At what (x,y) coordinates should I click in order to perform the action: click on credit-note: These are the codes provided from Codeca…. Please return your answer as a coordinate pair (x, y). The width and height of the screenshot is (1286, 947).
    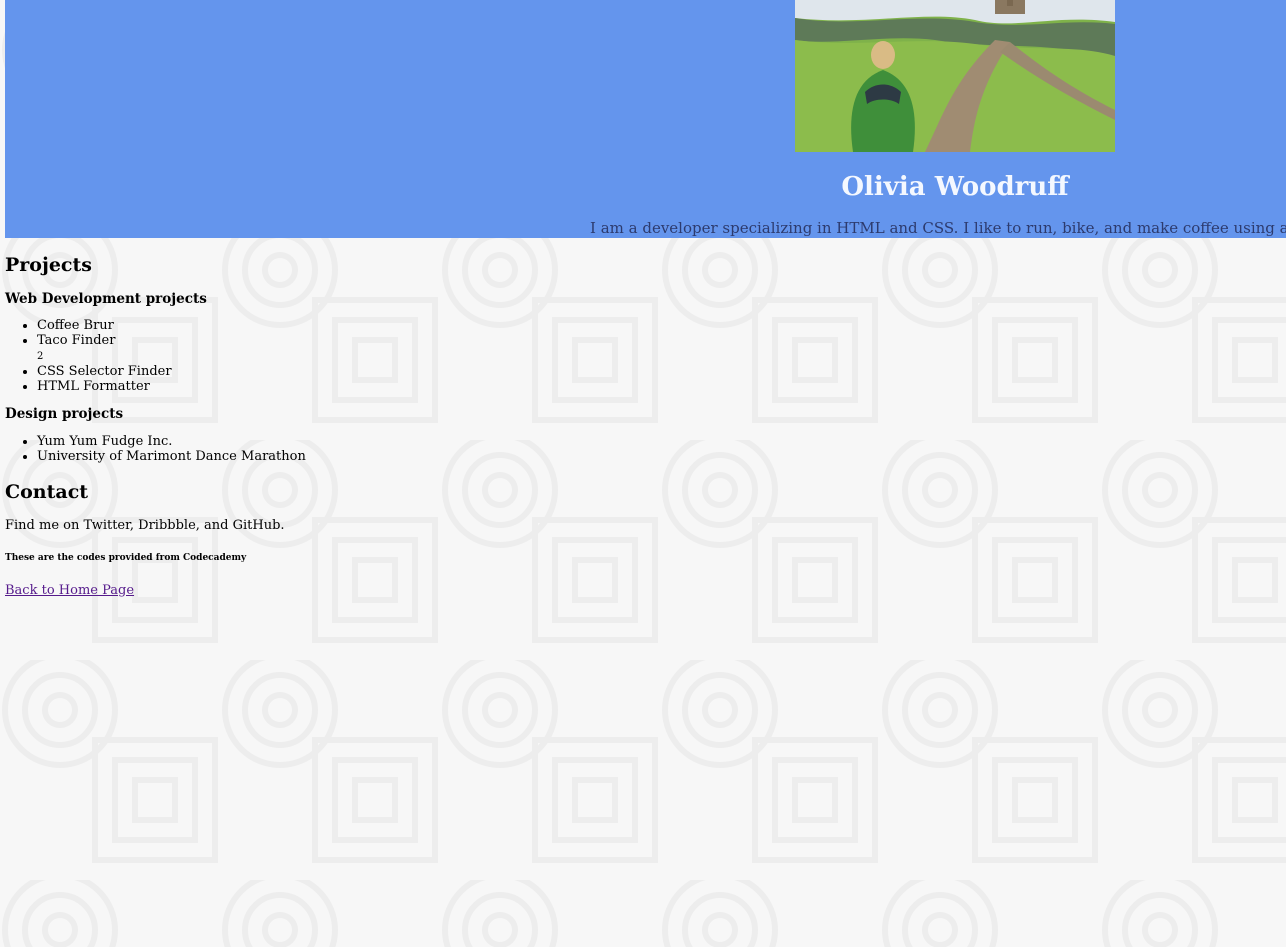
    Looking at the image, I should click on (126, 558).